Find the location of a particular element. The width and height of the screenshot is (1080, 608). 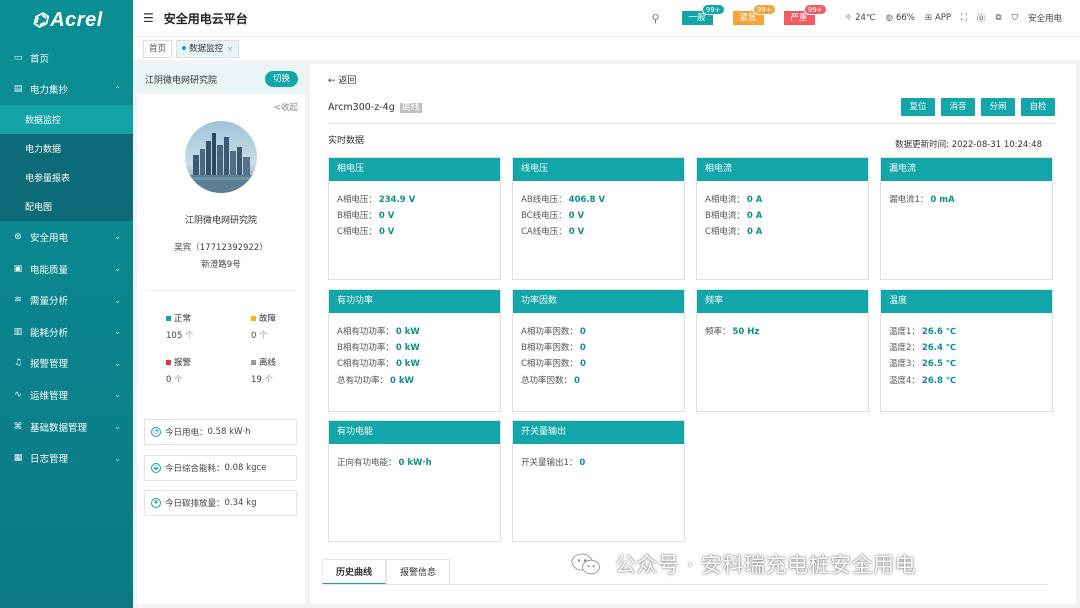

clock-icon: ◔ is located at coordinates (156, 432).